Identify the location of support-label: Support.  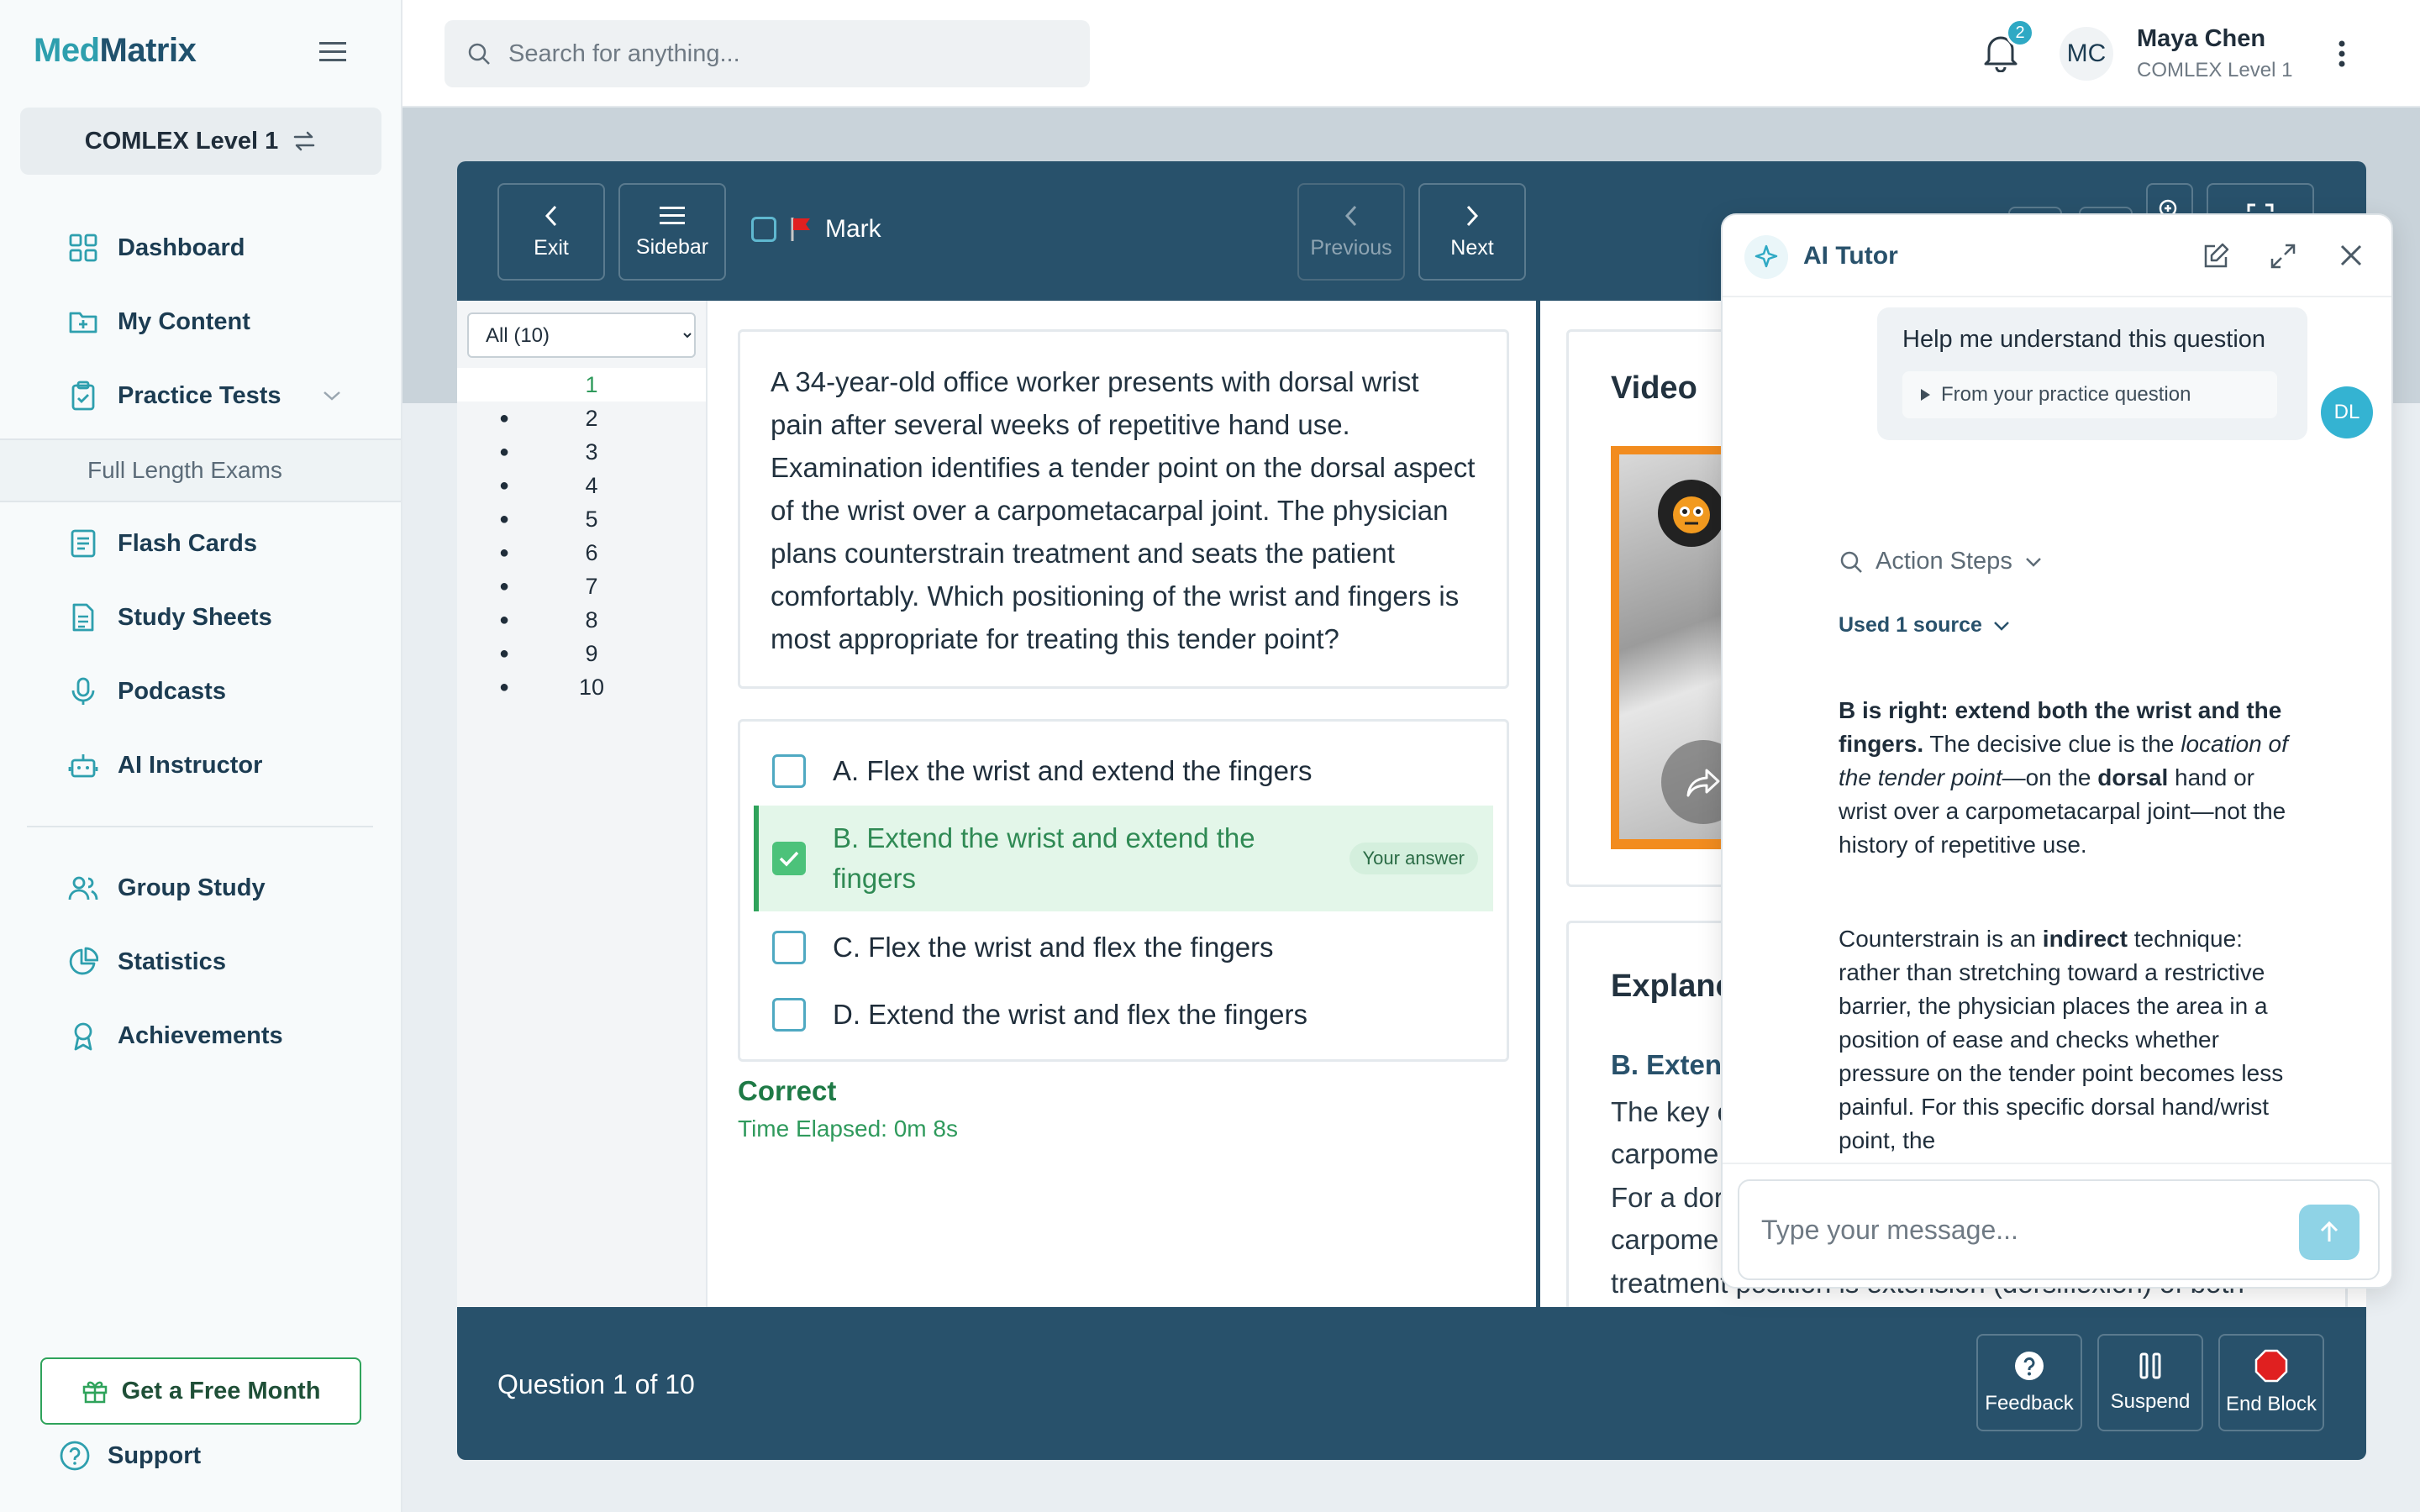
(155, 1455).